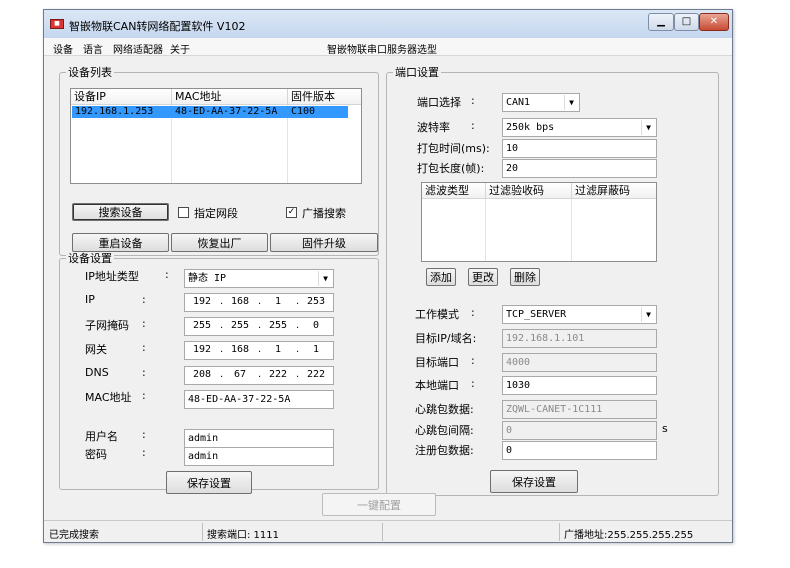  Describe the element at coordinates (665, 428) in the screenshot. I see `heartbeat-unit: s` at that location.